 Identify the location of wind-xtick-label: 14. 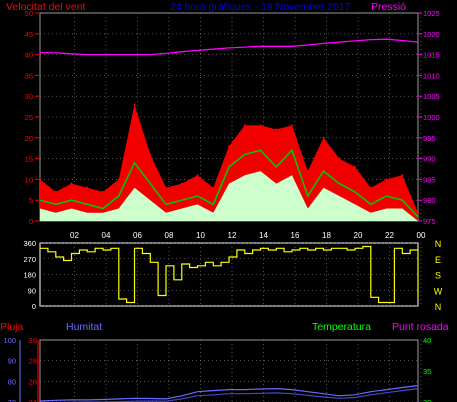
(263, 235).